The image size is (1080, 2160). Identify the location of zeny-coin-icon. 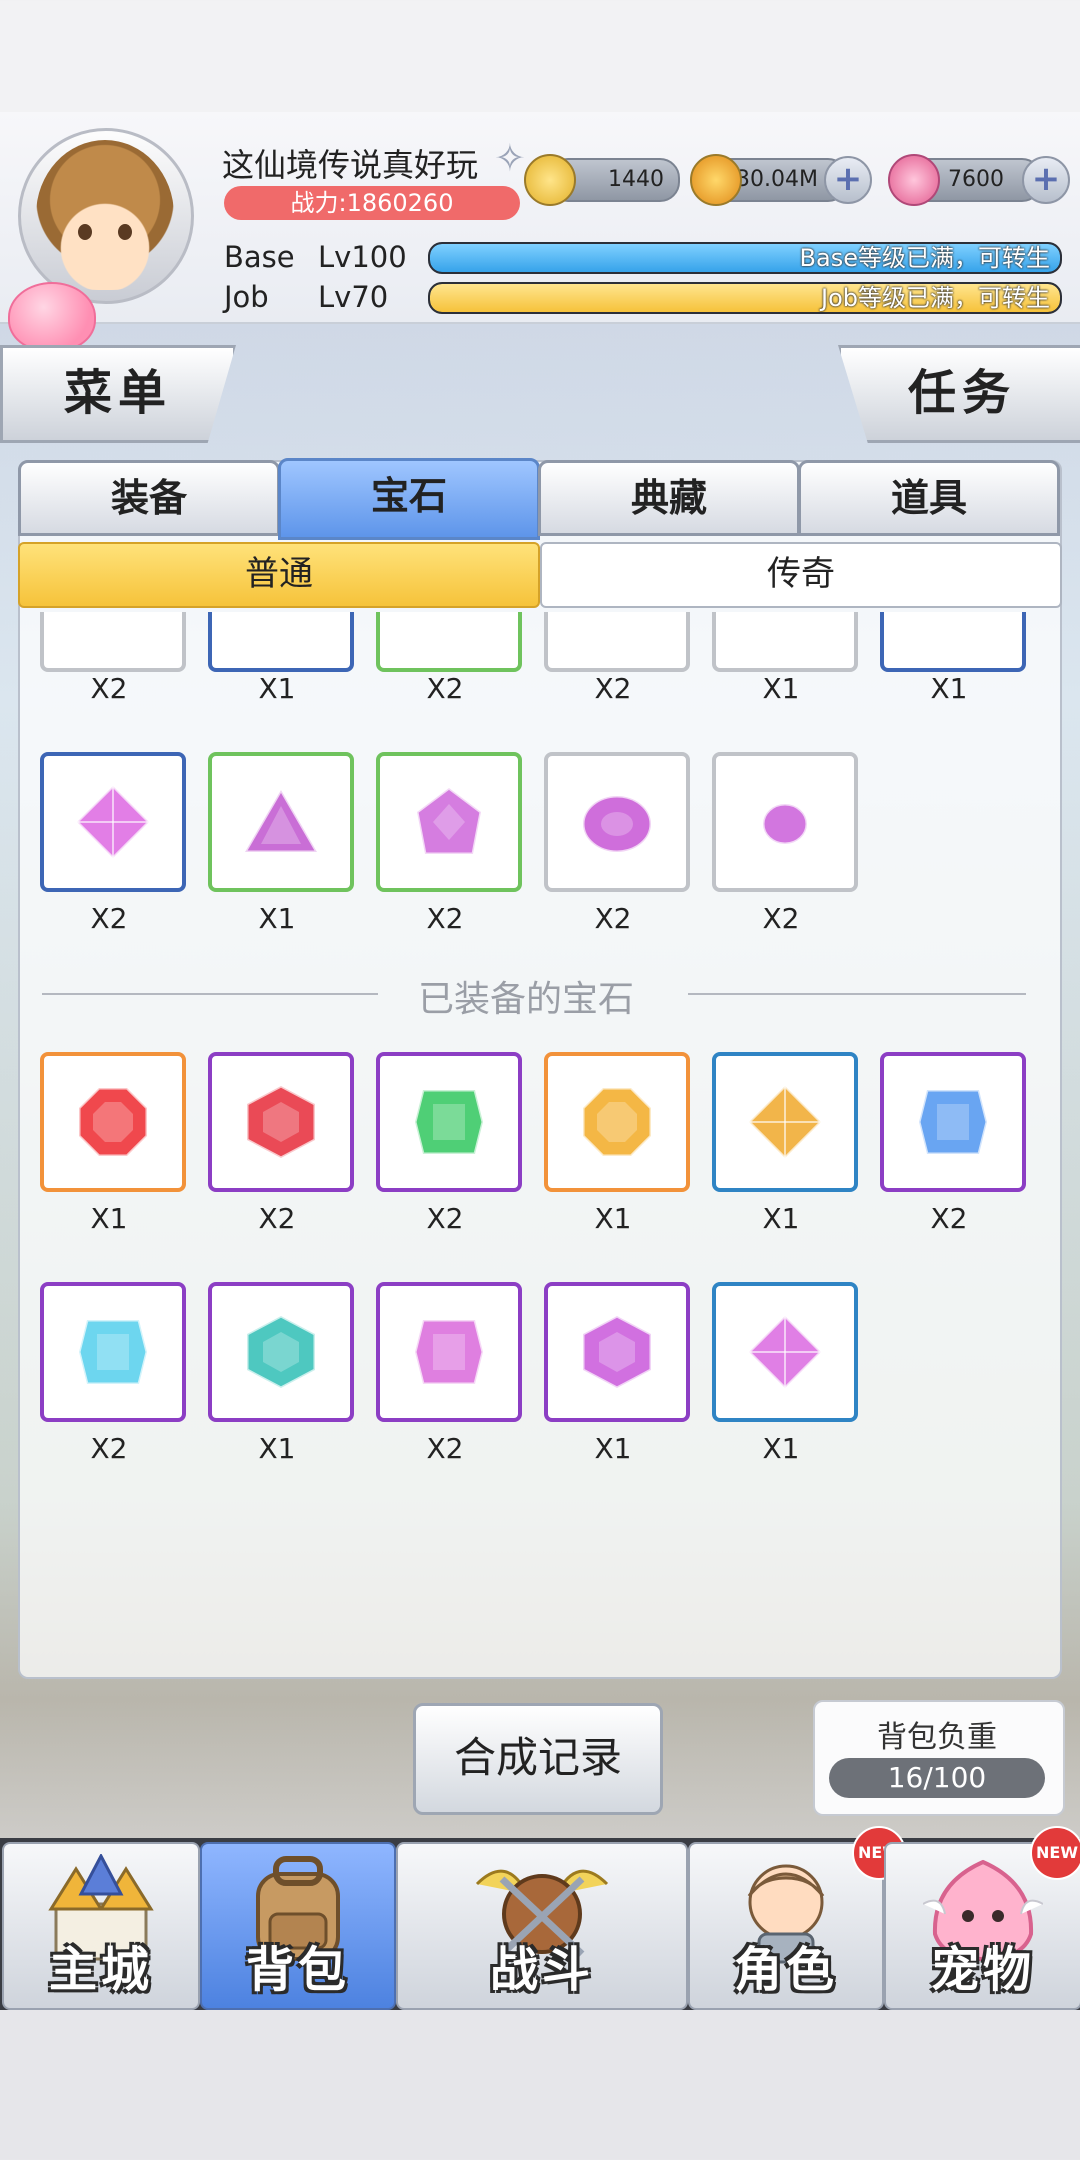
(550, 180).